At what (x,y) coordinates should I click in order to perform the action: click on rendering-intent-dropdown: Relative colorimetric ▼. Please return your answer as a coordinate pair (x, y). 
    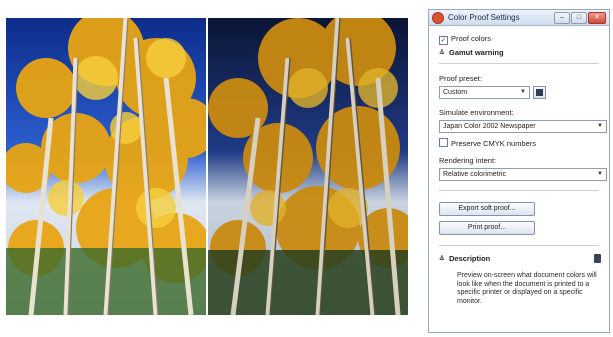
    Looking at the image, I should click on (523, 174).